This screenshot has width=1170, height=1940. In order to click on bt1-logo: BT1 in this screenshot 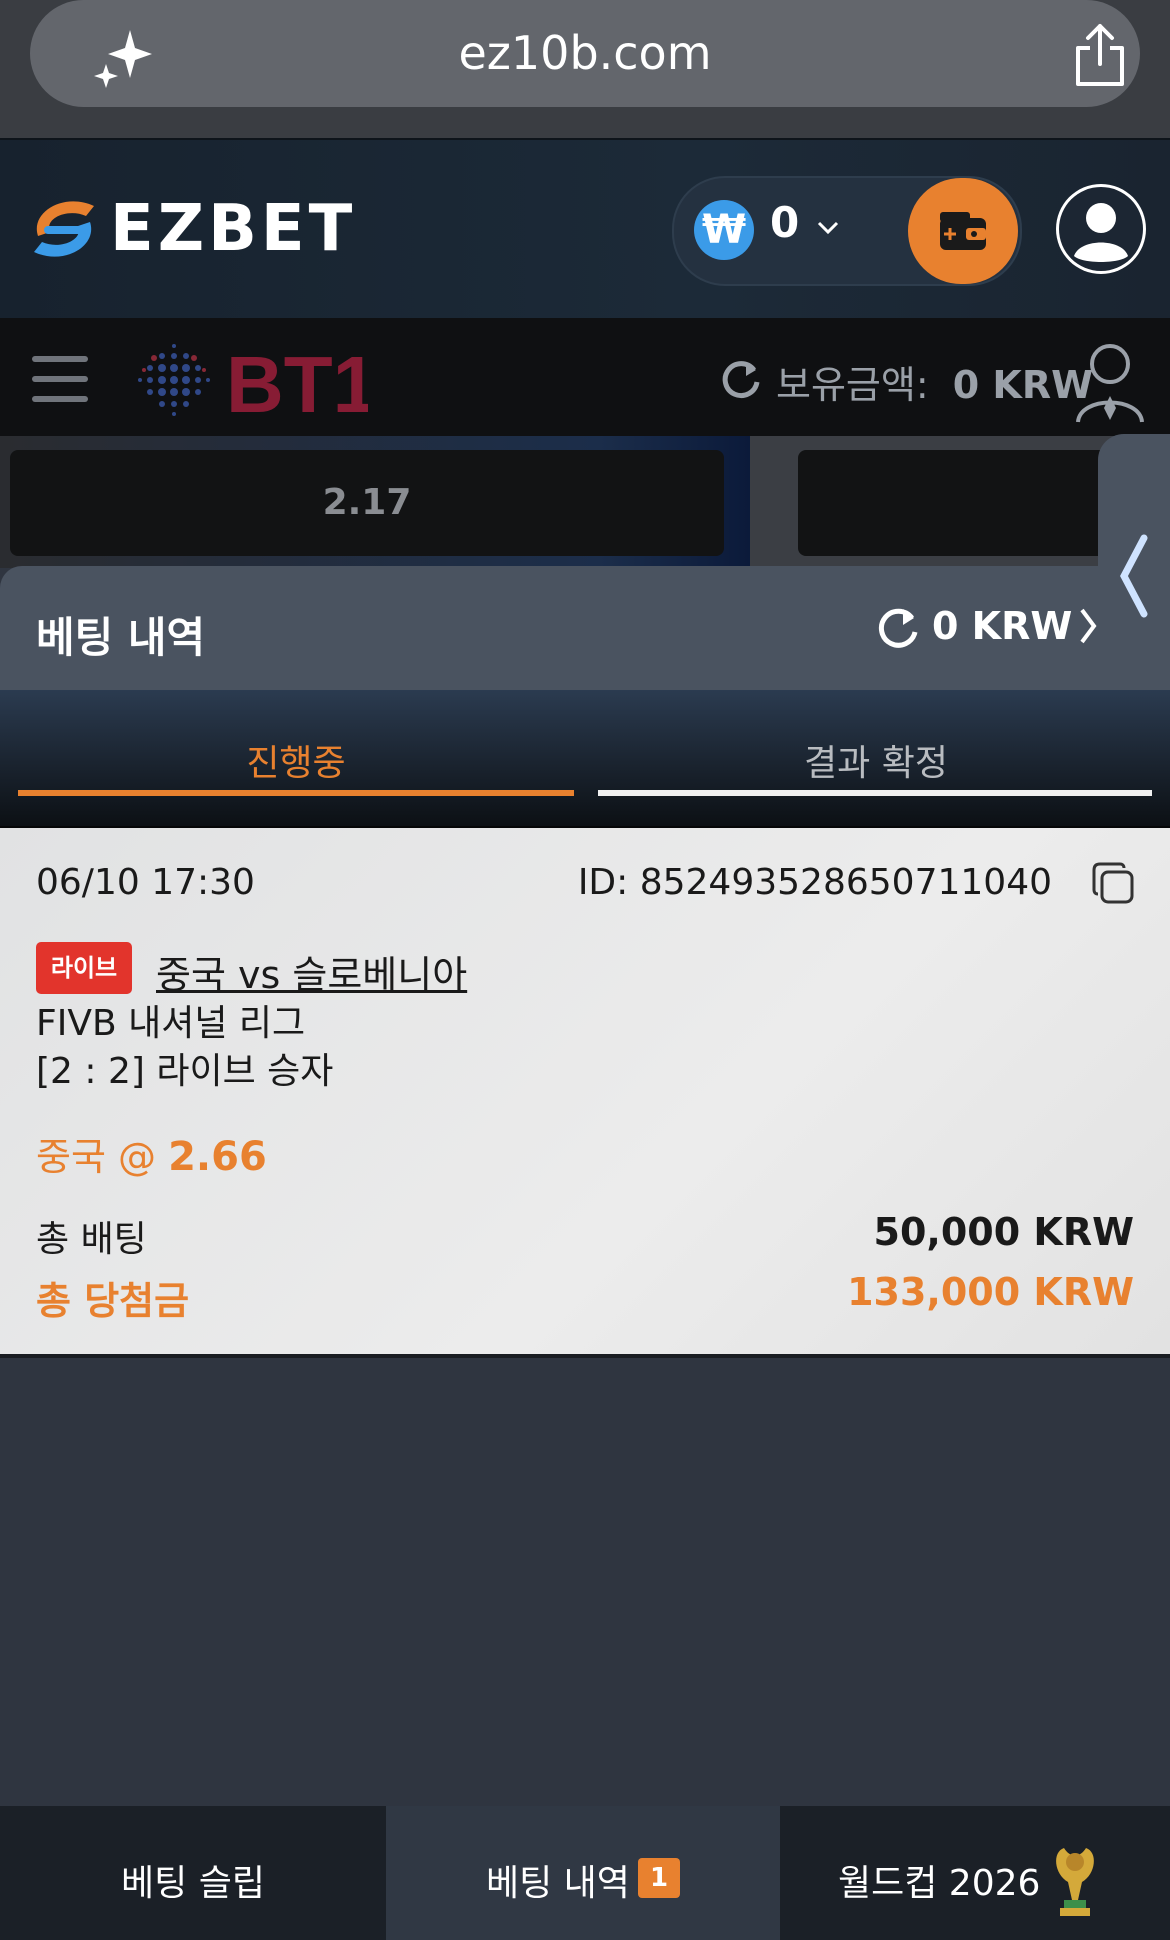, I will do `click(248, 380)`.